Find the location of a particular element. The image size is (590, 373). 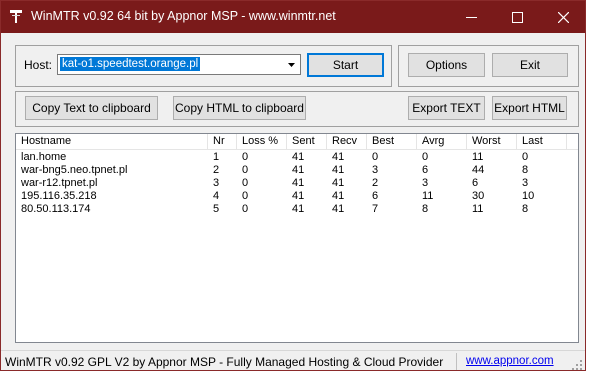

status-divider is located at coordinates (456, 361).